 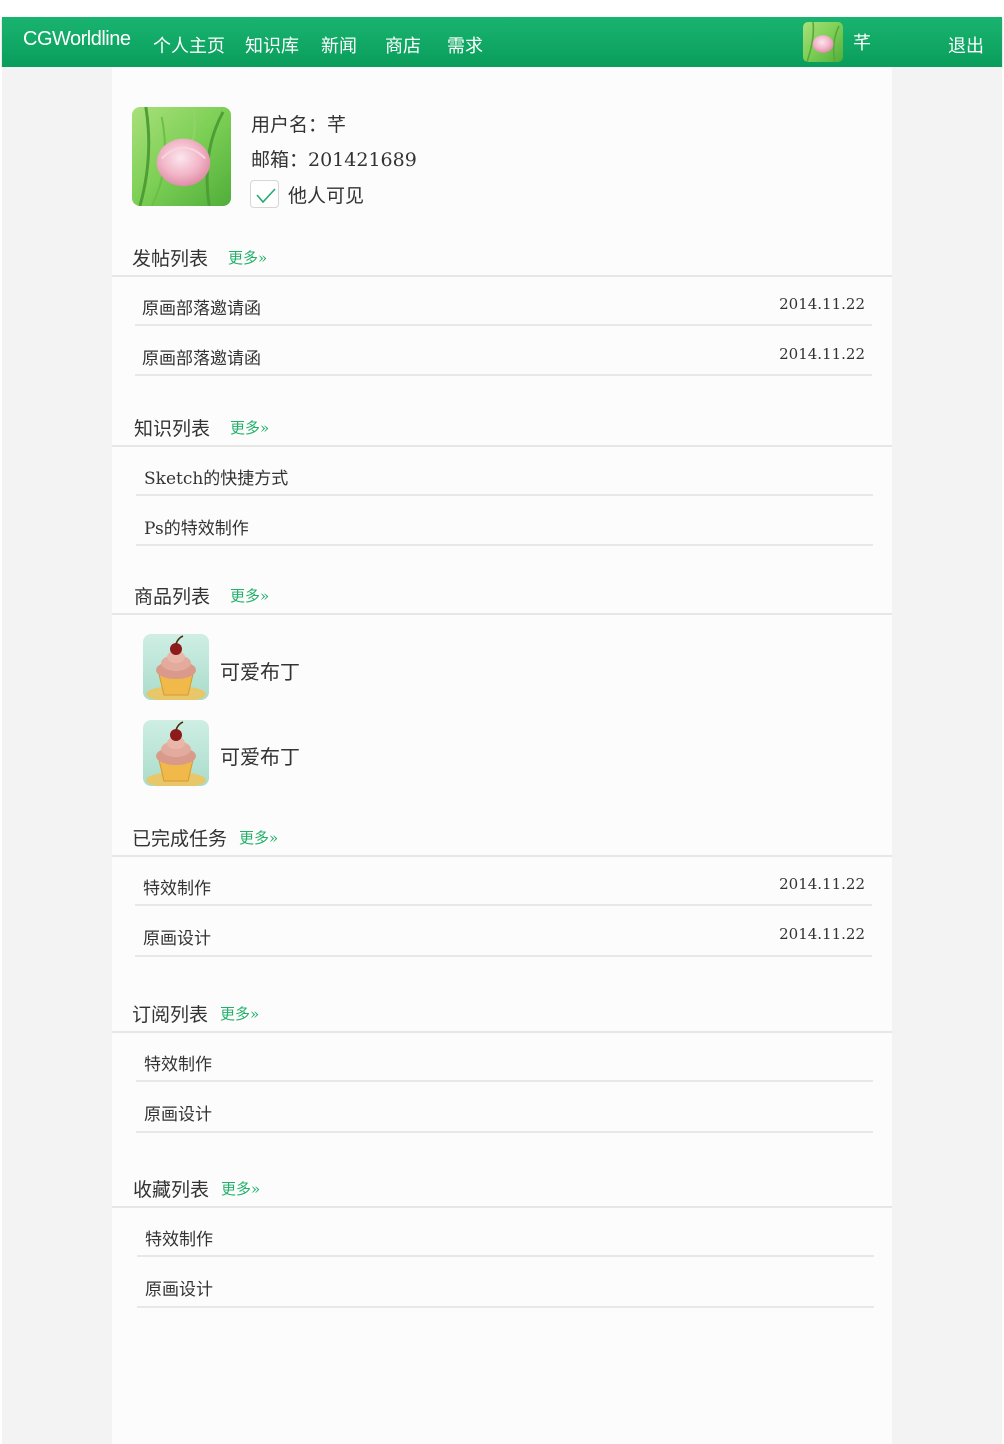 What do you see at coordinates (240, 1188) in the screenshot?
I see `more-link-favorites: 更多»` at bounding box center [240, 1188].